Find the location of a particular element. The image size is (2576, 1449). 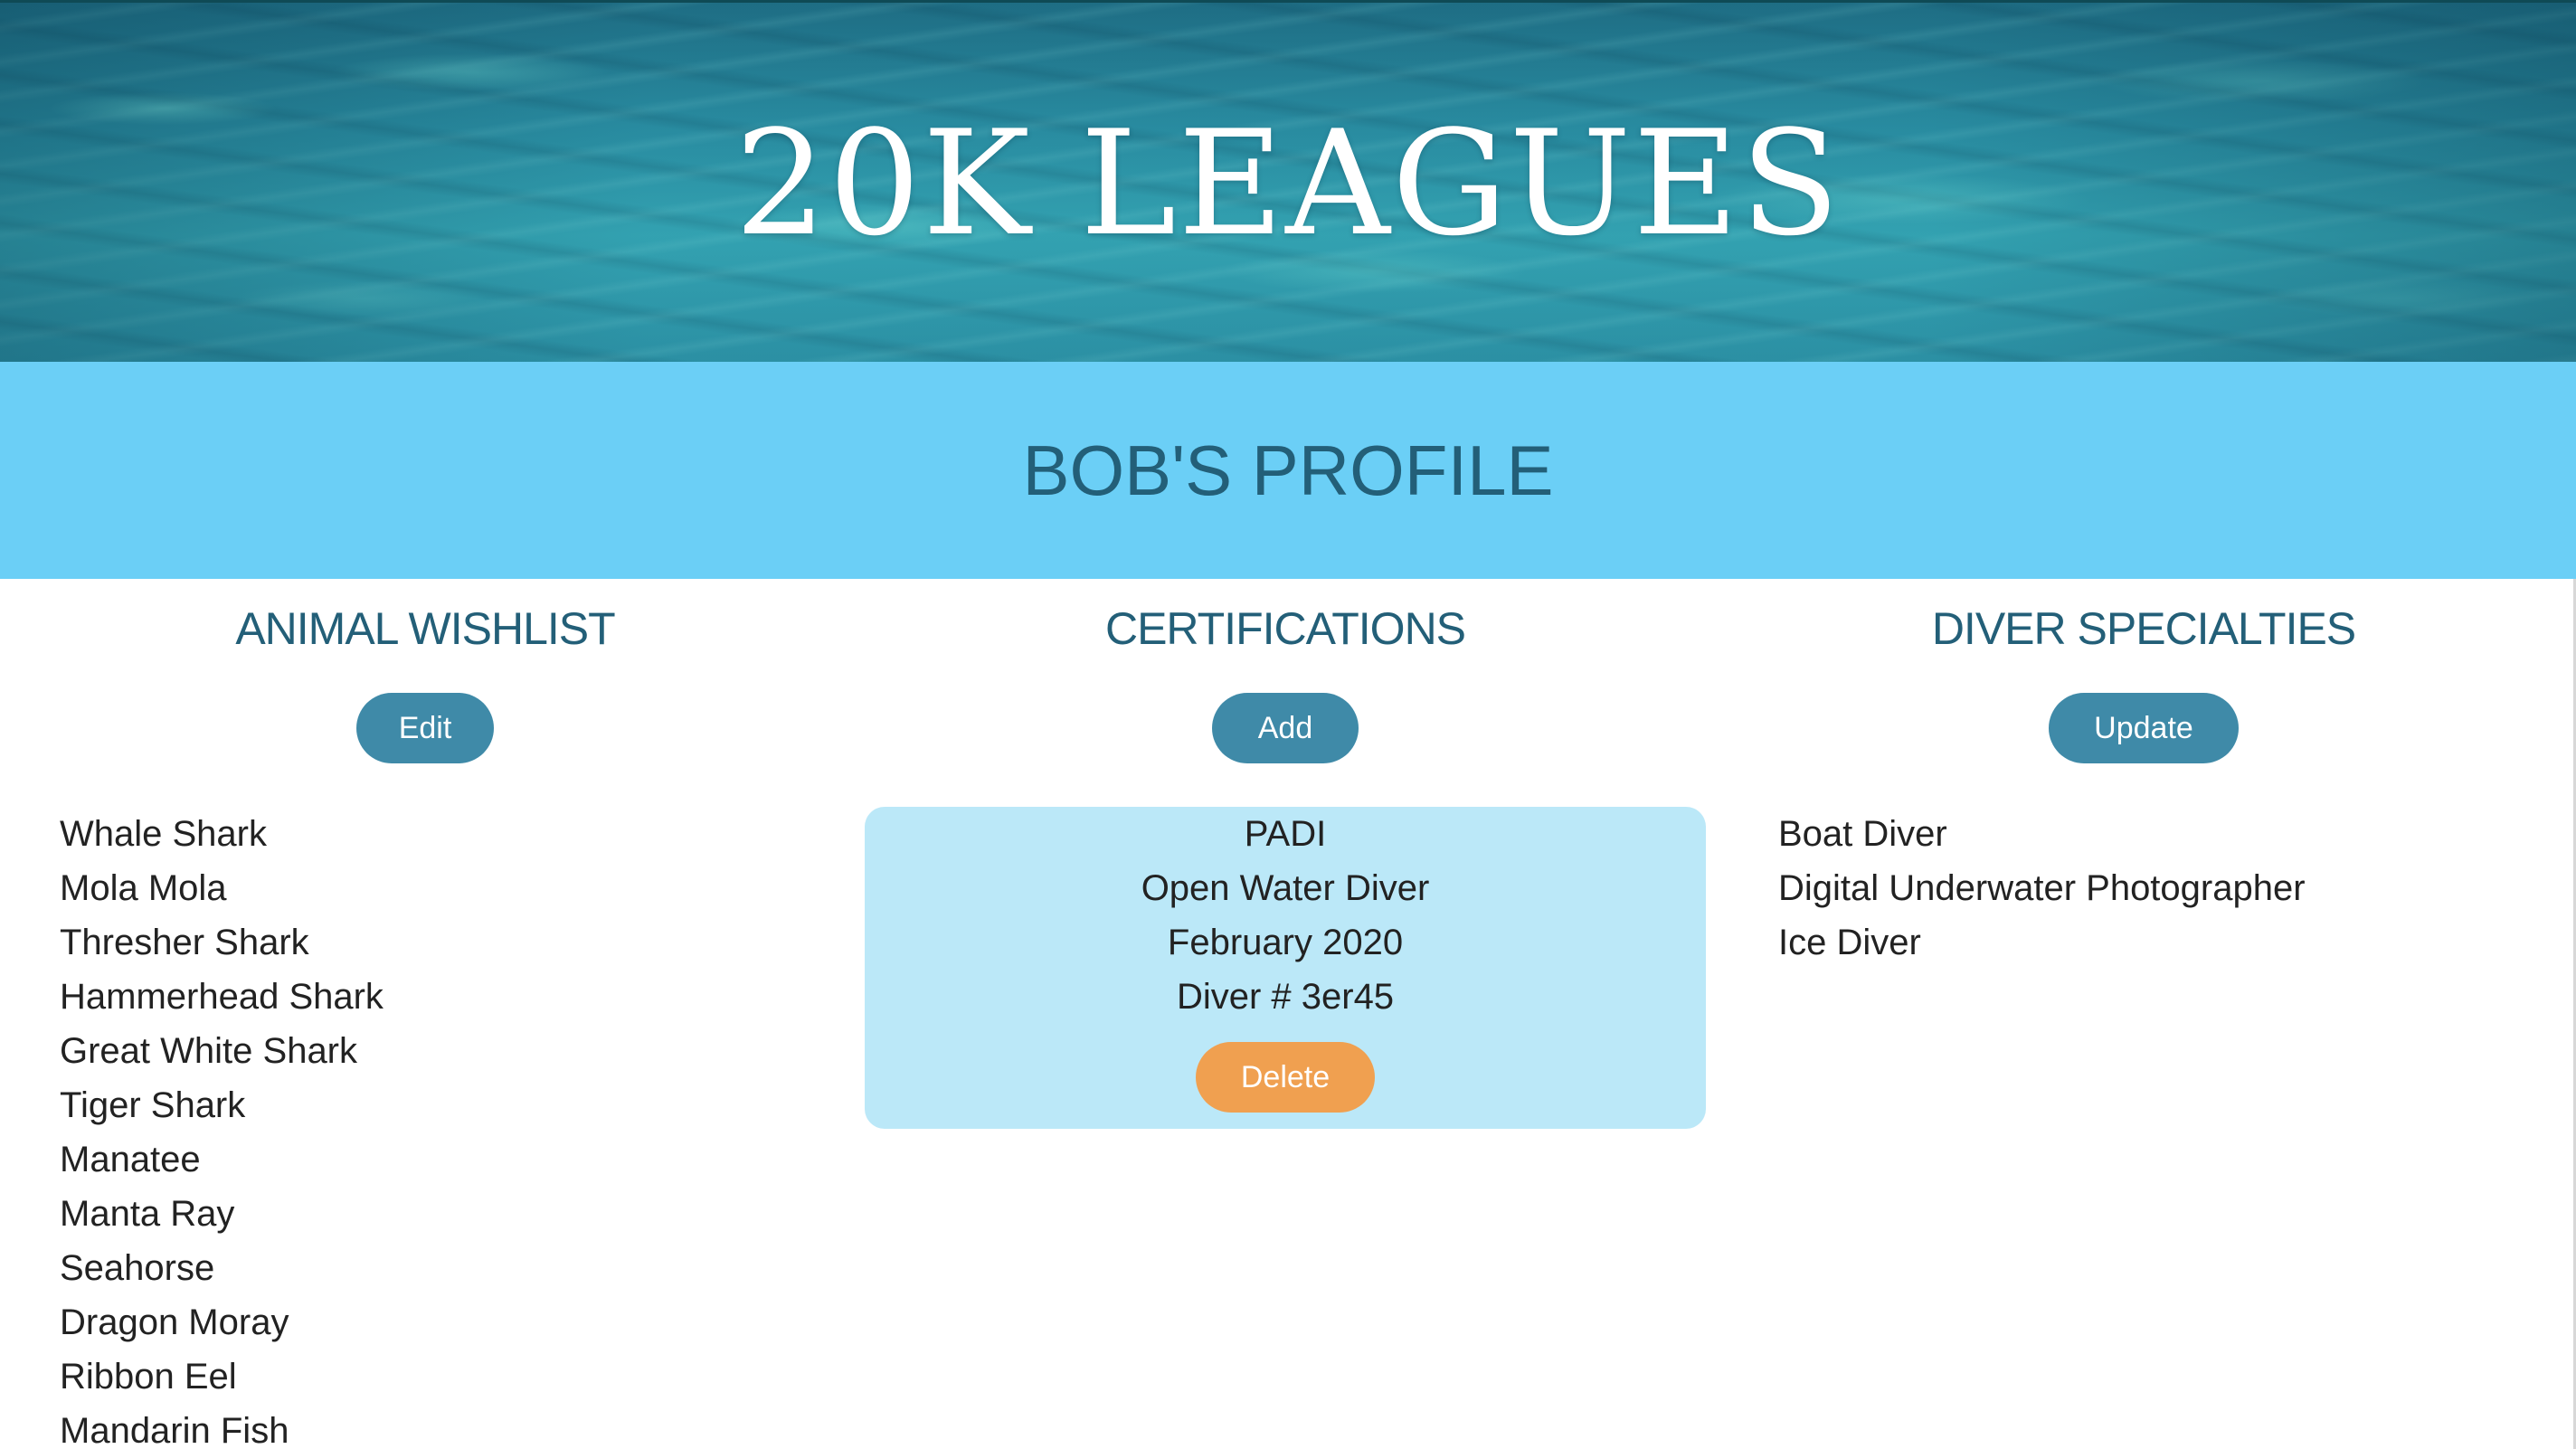

wishlist-item: Seahorse is located at coordinates (138, 1268).